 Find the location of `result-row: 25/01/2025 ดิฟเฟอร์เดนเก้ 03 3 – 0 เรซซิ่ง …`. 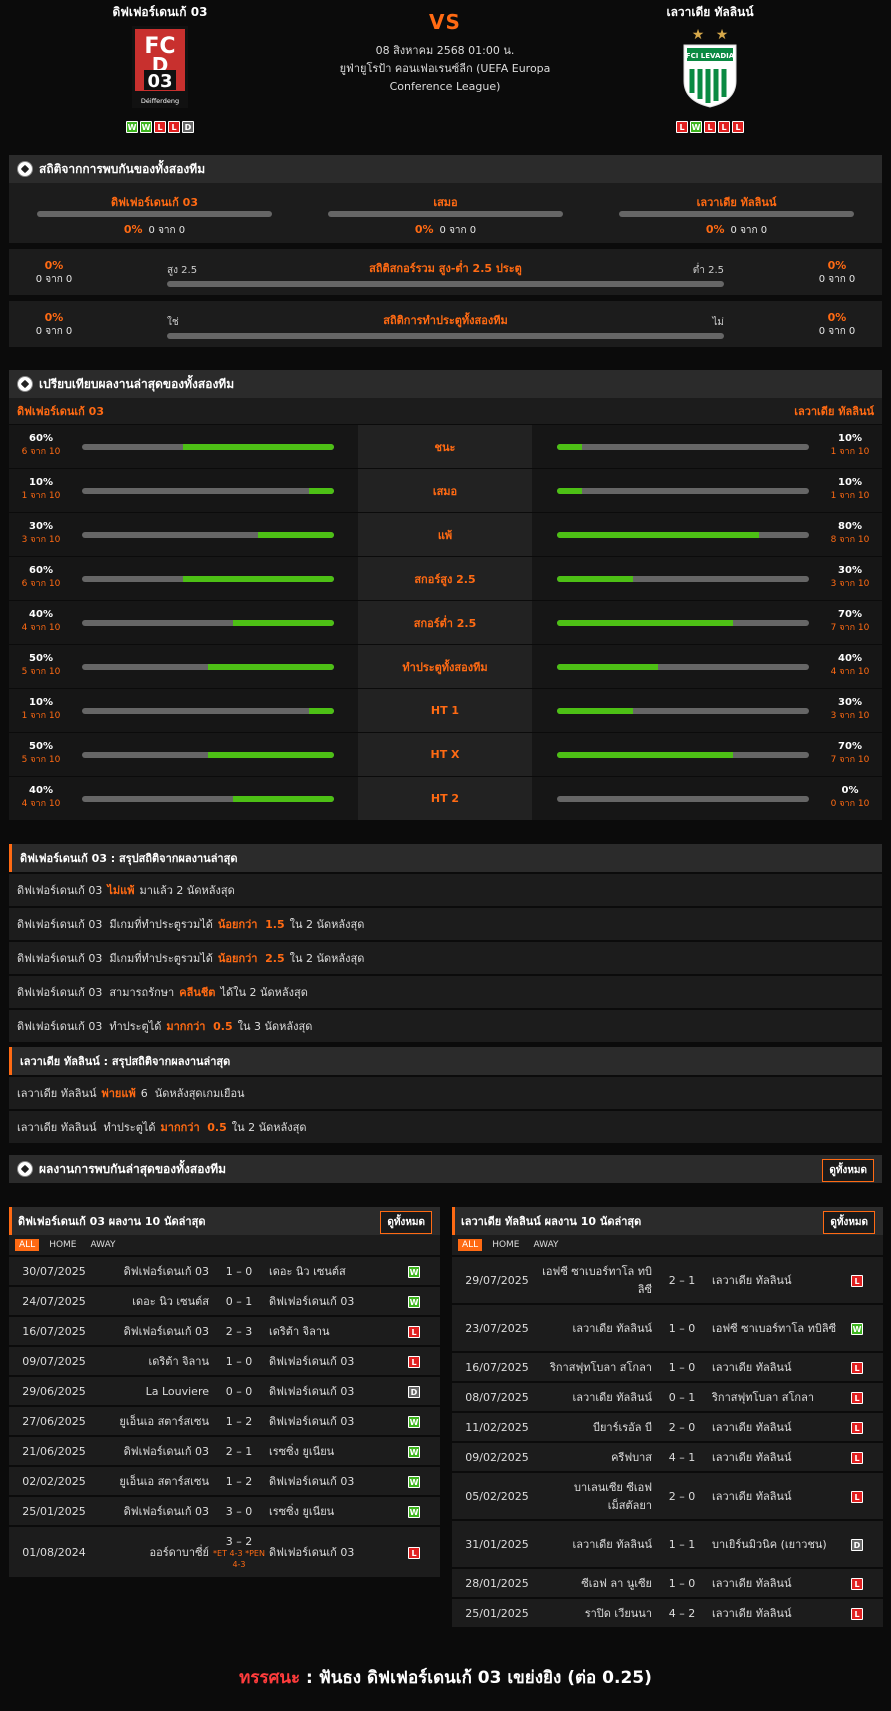

result-row: 25/01/2025 ดิฟเฟอร์เดนเก้ 03 3 – 0 เรซซิ่ง … is located at coordinates (224, 1511).